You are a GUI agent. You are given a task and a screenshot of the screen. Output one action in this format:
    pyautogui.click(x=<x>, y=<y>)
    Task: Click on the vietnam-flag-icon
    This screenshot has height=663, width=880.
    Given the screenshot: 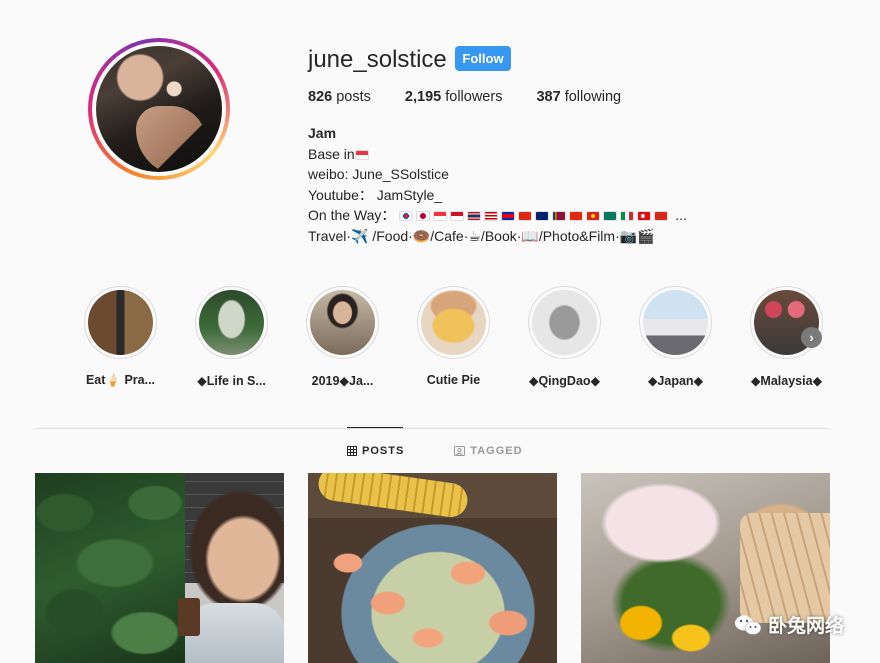 What is the action you would take?
    pyautogui.click(x=593, y=216)
    